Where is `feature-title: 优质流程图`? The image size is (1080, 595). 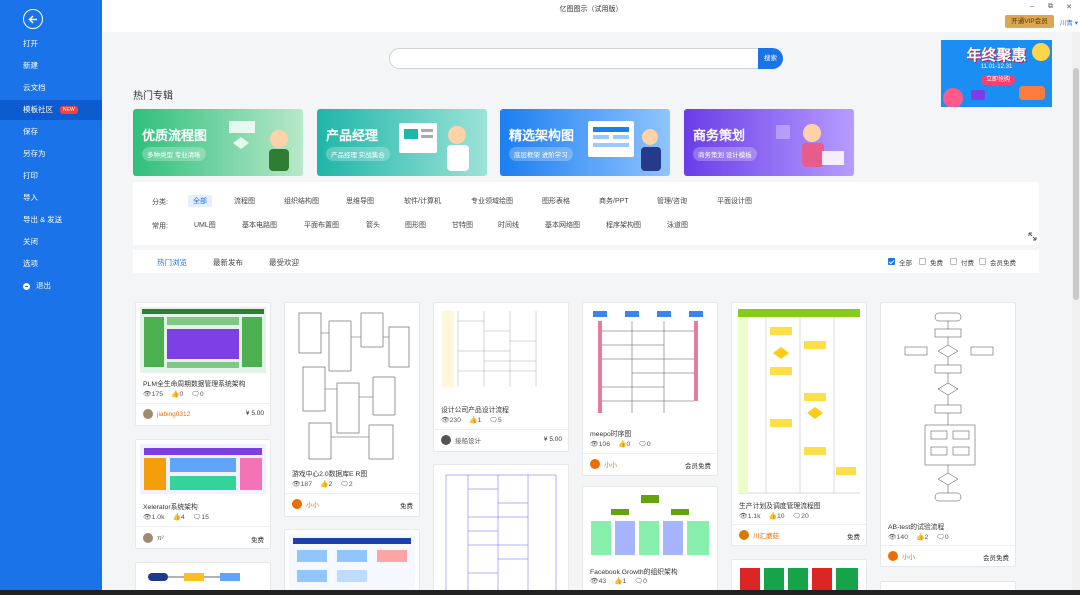 feature-title: 优质流程图 is located at coordinates (175, 135).